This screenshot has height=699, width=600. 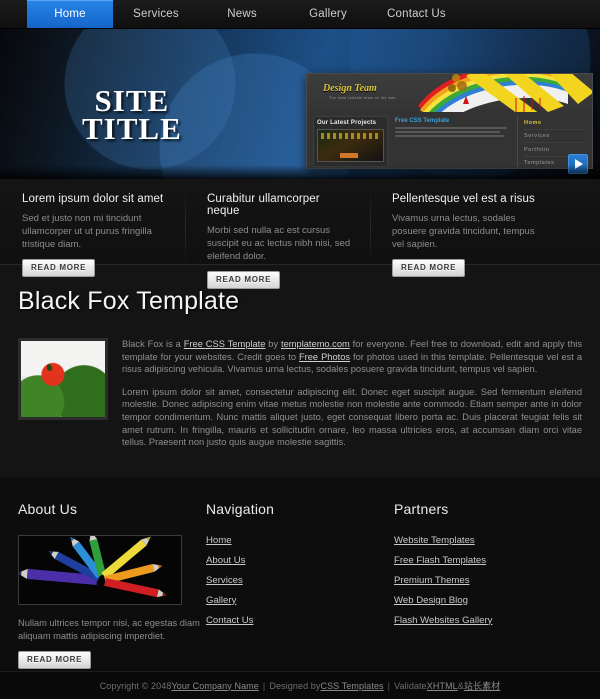 I want to click on about-heading: About Us, so click(x=48, y=508).